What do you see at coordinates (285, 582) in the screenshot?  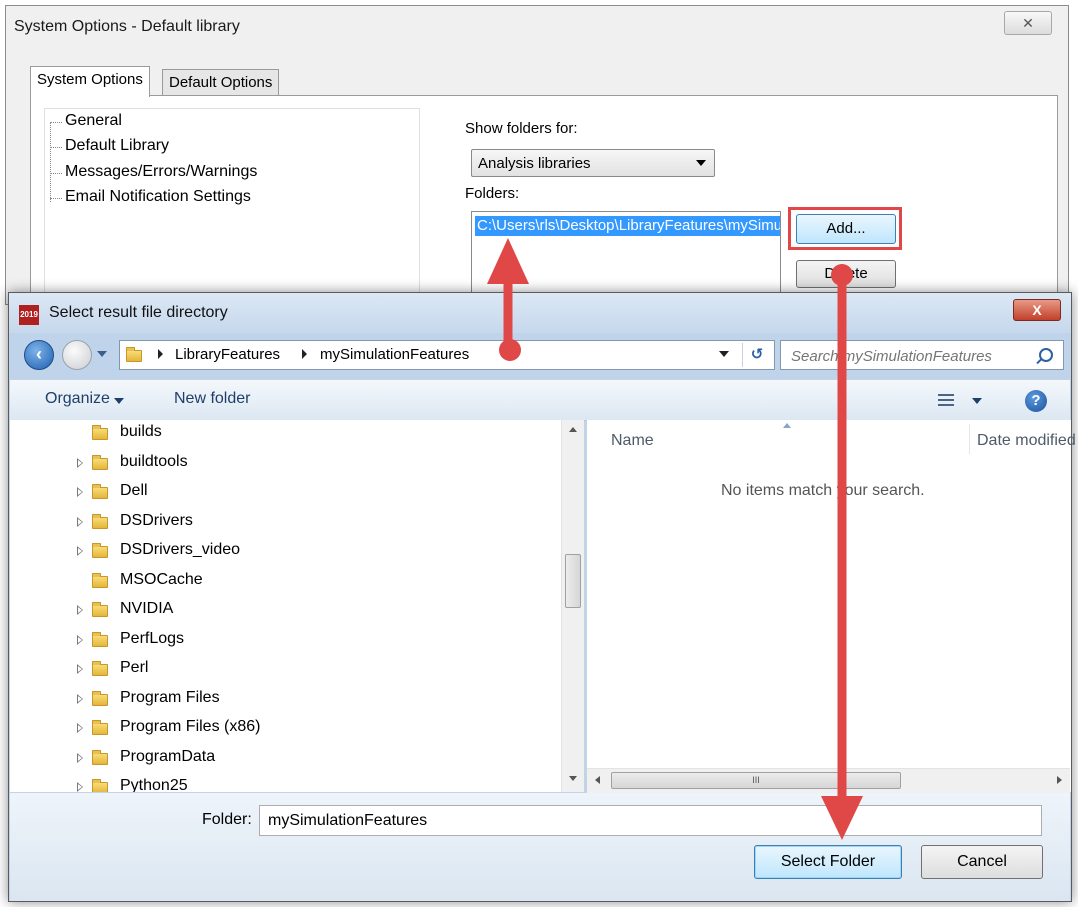 I see `nav-folder-item: MSOCache` at bounding box center [285, 582].